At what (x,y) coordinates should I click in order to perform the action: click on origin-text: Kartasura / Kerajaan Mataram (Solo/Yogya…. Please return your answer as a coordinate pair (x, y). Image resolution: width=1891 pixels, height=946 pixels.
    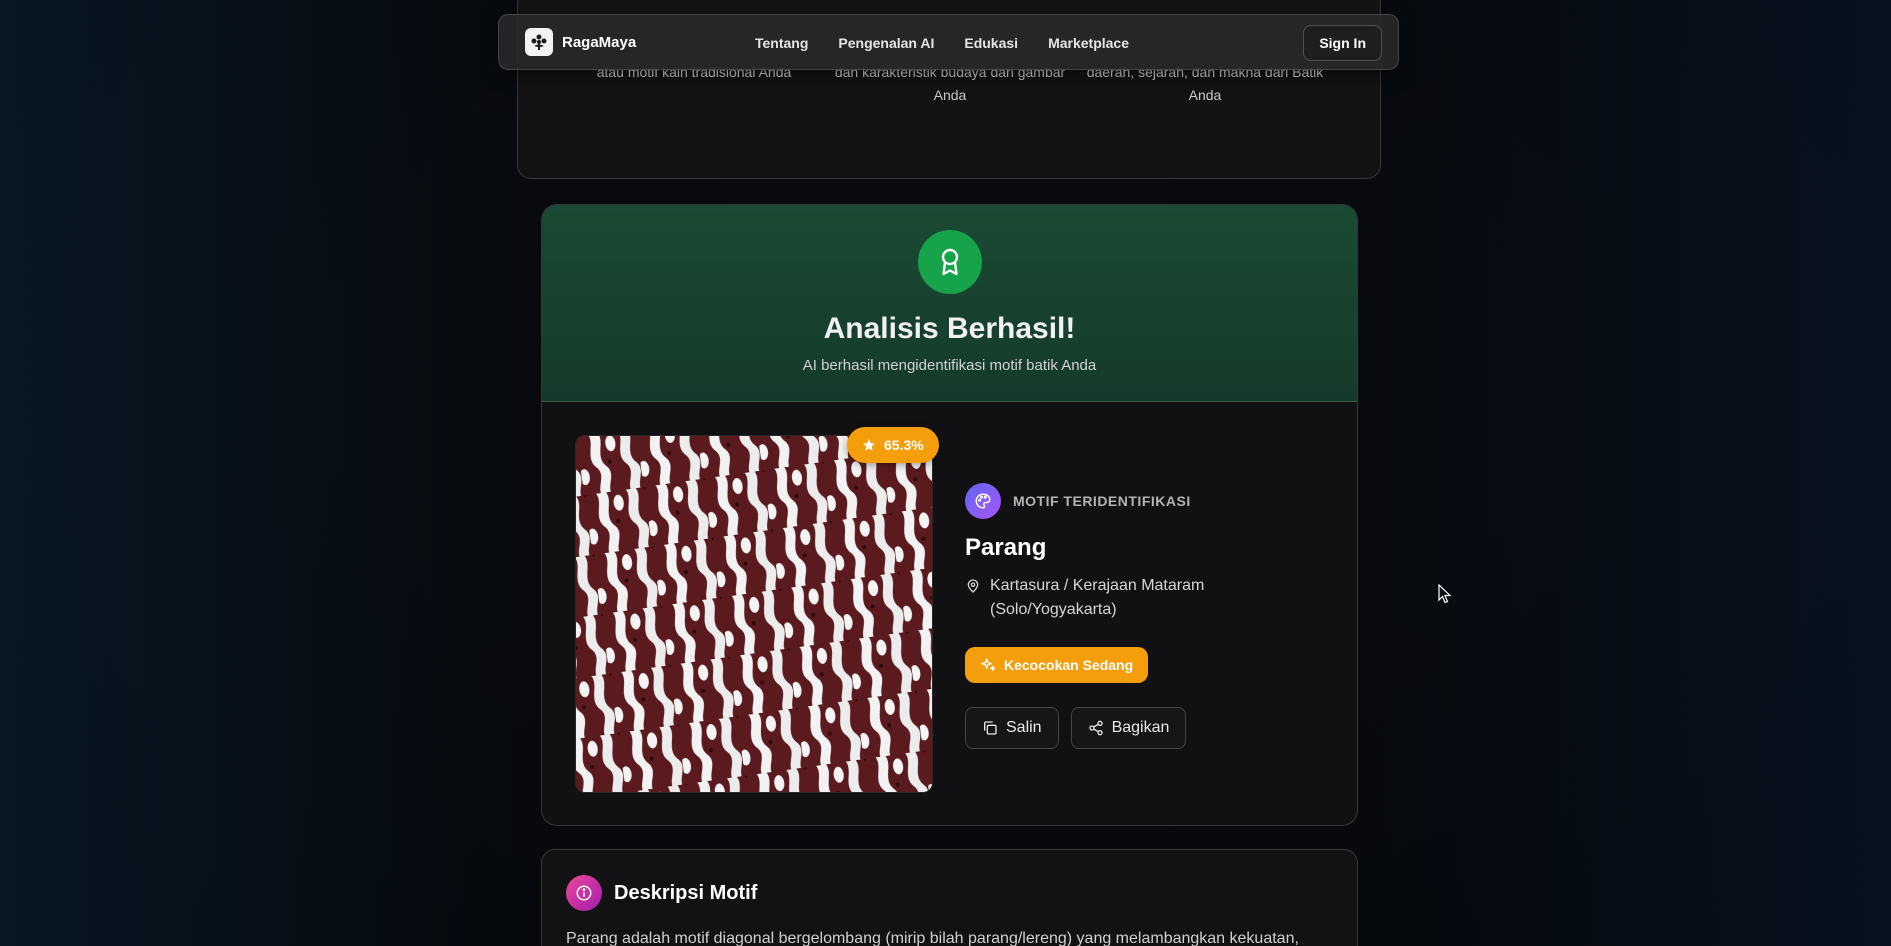
    Looking at the image, I should click on (1097, 597).